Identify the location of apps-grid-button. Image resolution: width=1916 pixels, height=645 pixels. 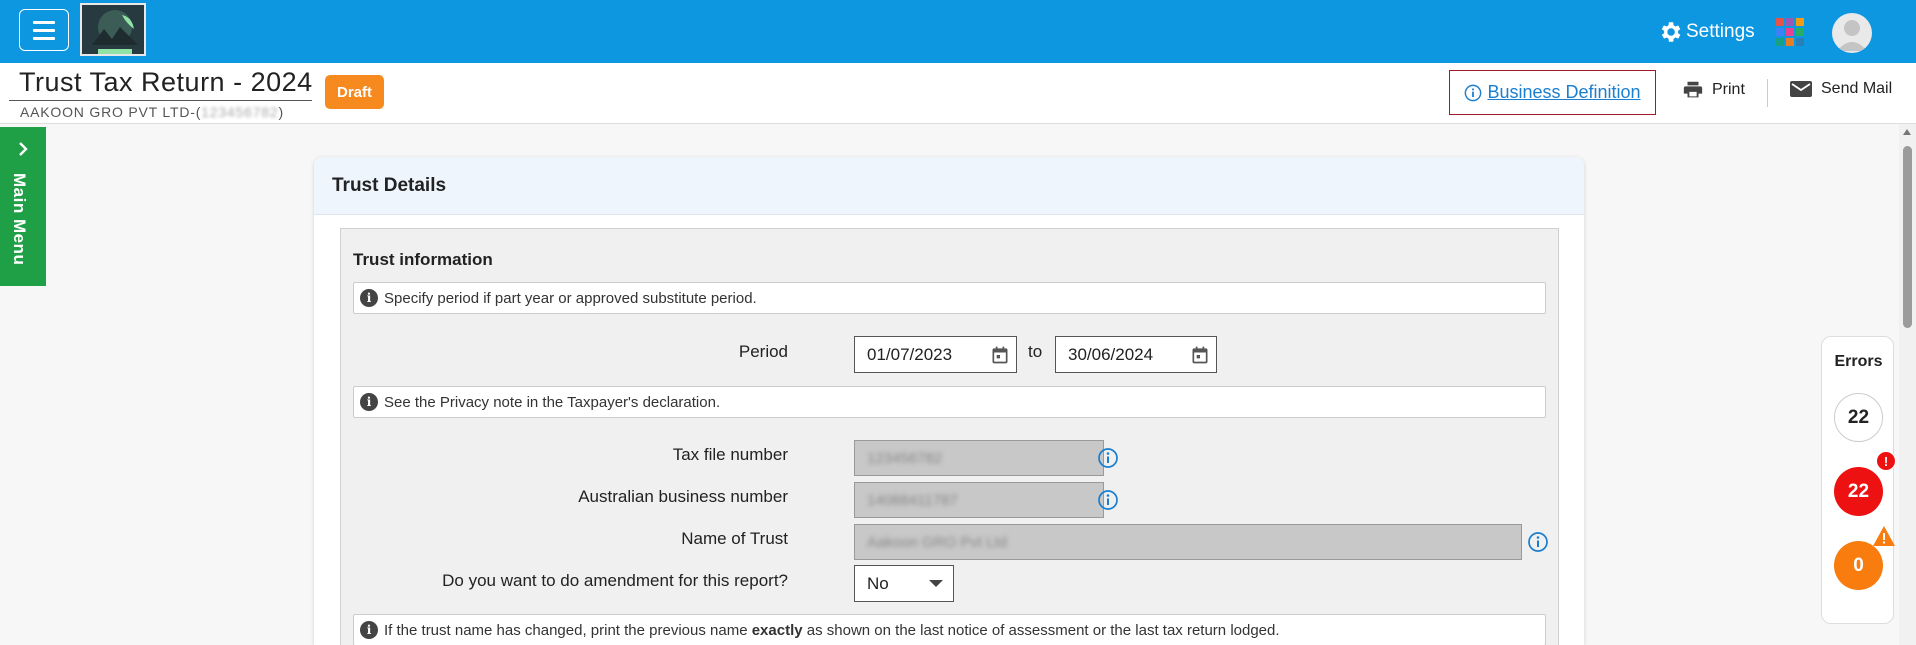
(1790, 32).